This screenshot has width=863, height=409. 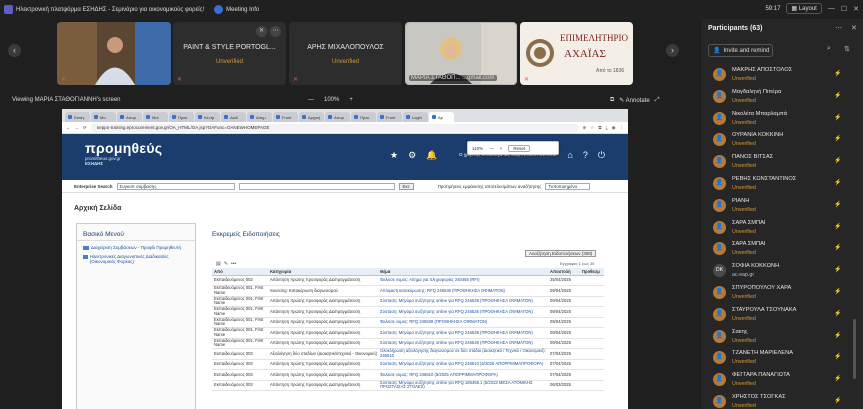 I want to click on column-header: Θέμα, so click(x=463, y=272).